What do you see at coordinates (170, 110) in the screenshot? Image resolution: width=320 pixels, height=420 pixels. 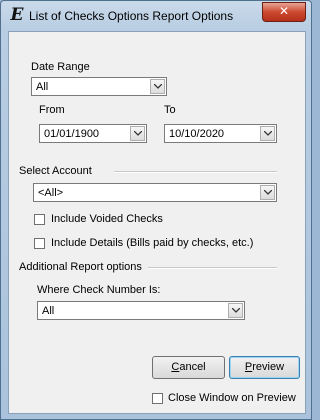 I see `to-label: To` at bounding box center [170, 110].